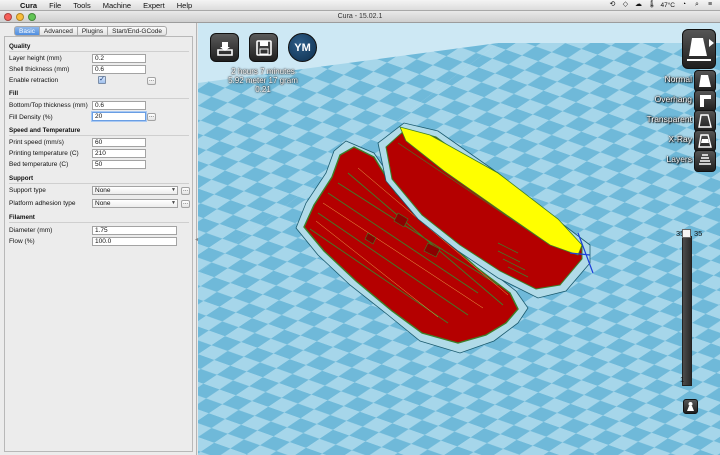  I want to click on menu-file: File, so click(55, 5).